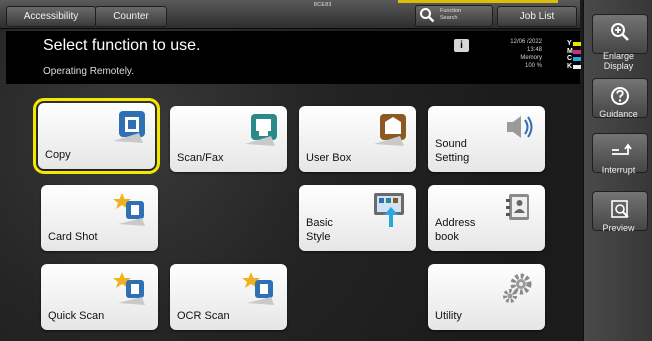 The width and height of the screenshot is (652, 341). I want to click on counter-button: Counter, so click(131, 16).